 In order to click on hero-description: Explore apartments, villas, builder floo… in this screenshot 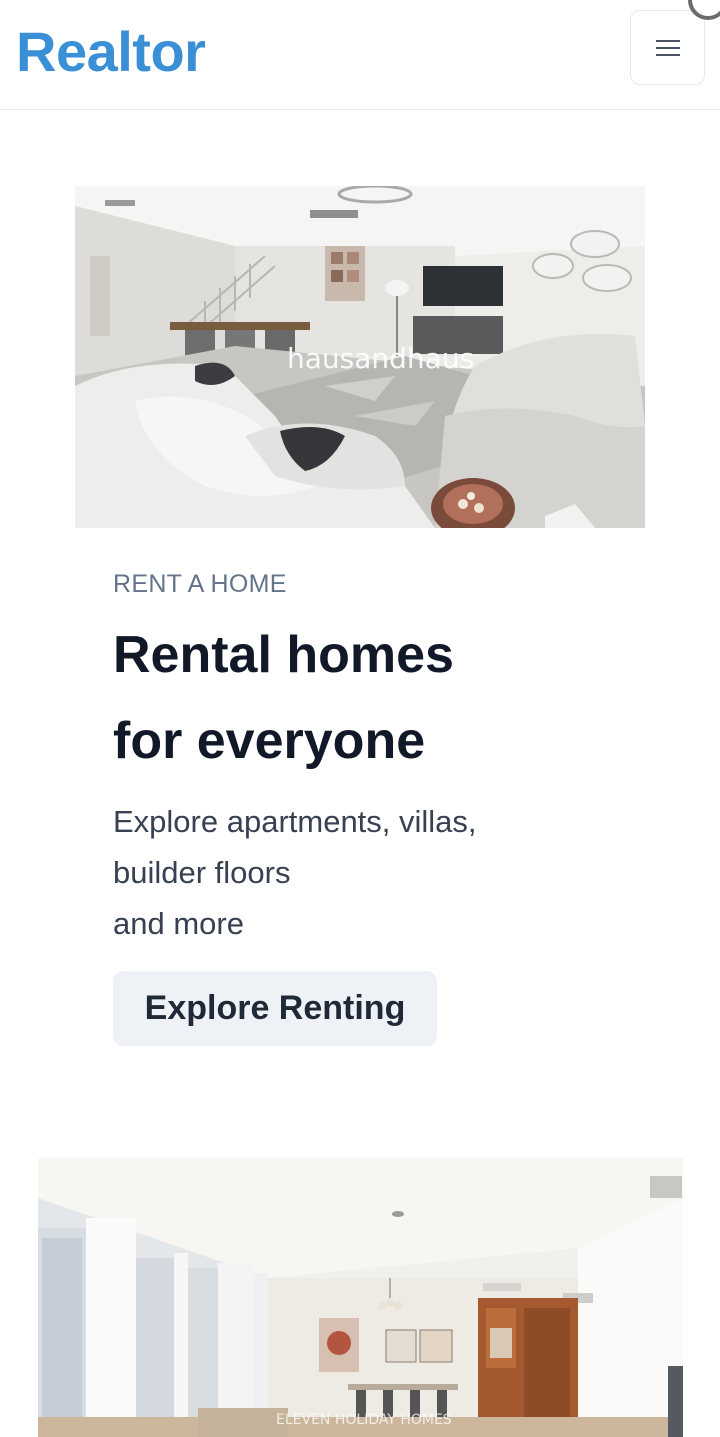, I will do `click(353, 872)`.